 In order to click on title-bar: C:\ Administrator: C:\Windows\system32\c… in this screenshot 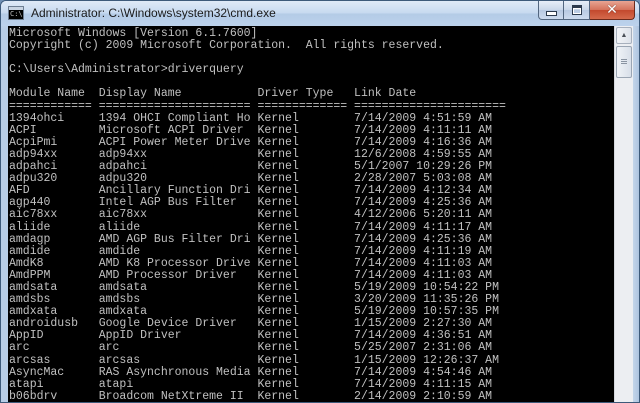, I will do `click(320, 13)`.